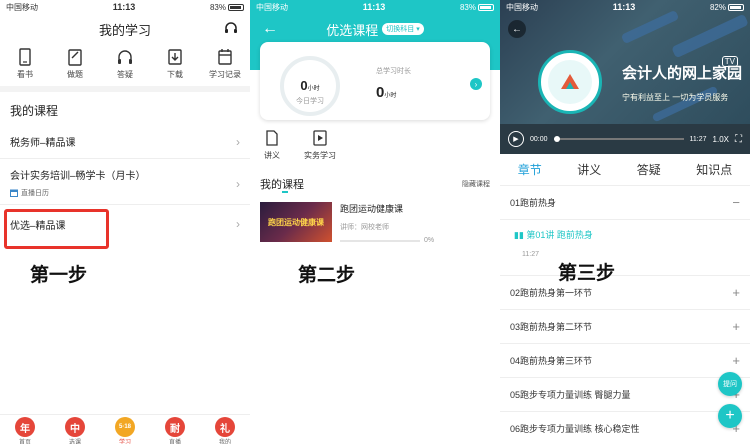 The width and height of the screenshot is (750, 444). What do you see at coordinates (25, 57) in the screenshot?
I see `book-icon` at bounding box center [25, 57].